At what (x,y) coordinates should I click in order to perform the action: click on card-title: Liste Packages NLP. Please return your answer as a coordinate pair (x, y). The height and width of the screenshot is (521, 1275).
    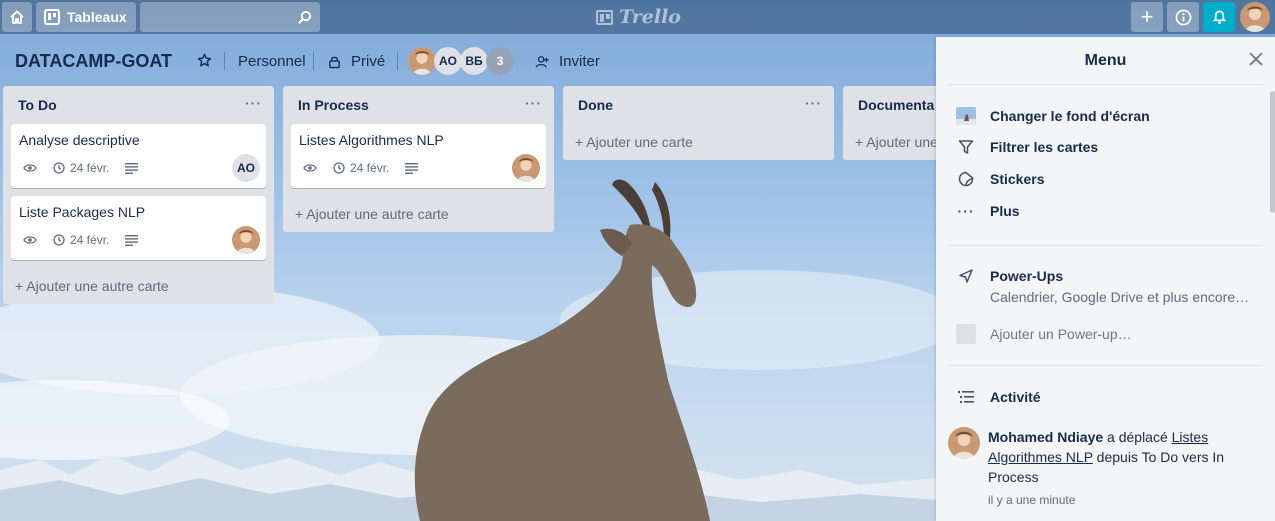
    Looking at the image, I should click on (82, 212).